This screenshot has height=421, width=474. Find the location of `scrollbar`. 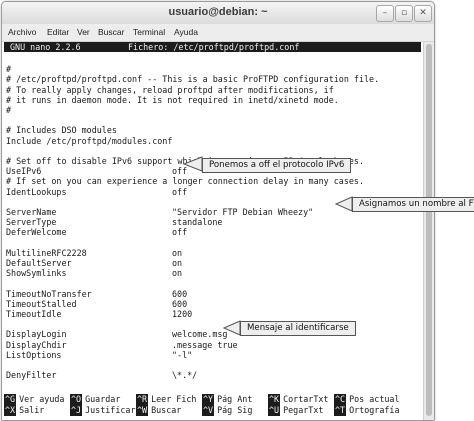

scrollbar is located at coordinates (428, 231).